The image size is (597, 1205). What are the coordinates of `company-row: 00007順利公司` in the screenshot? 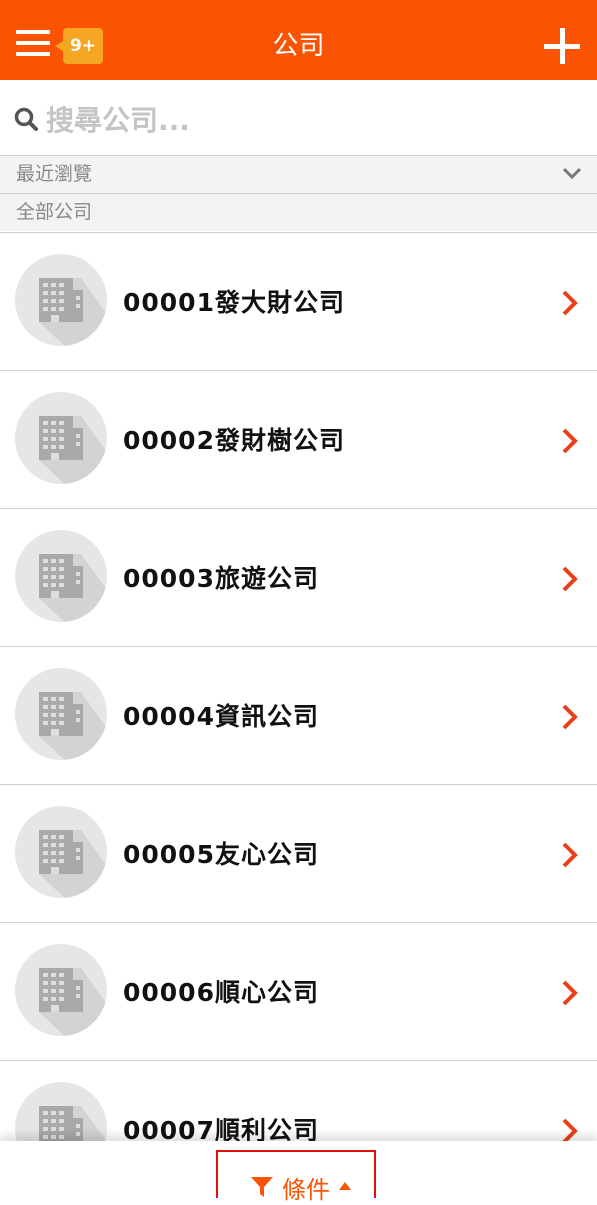 It's located at (298, 1102).